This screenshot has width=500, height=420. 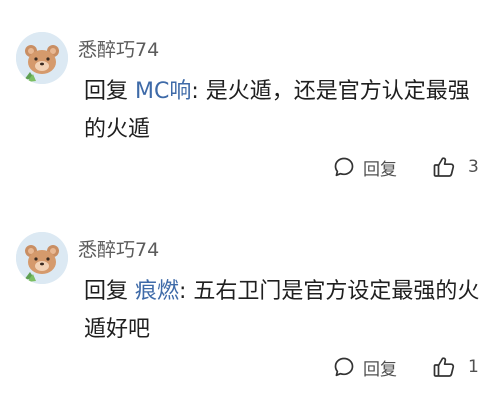 What do you see at coordinates (473, 167) in the screenshot?
I see `like-count: 3` at bounding box center [473, 167].